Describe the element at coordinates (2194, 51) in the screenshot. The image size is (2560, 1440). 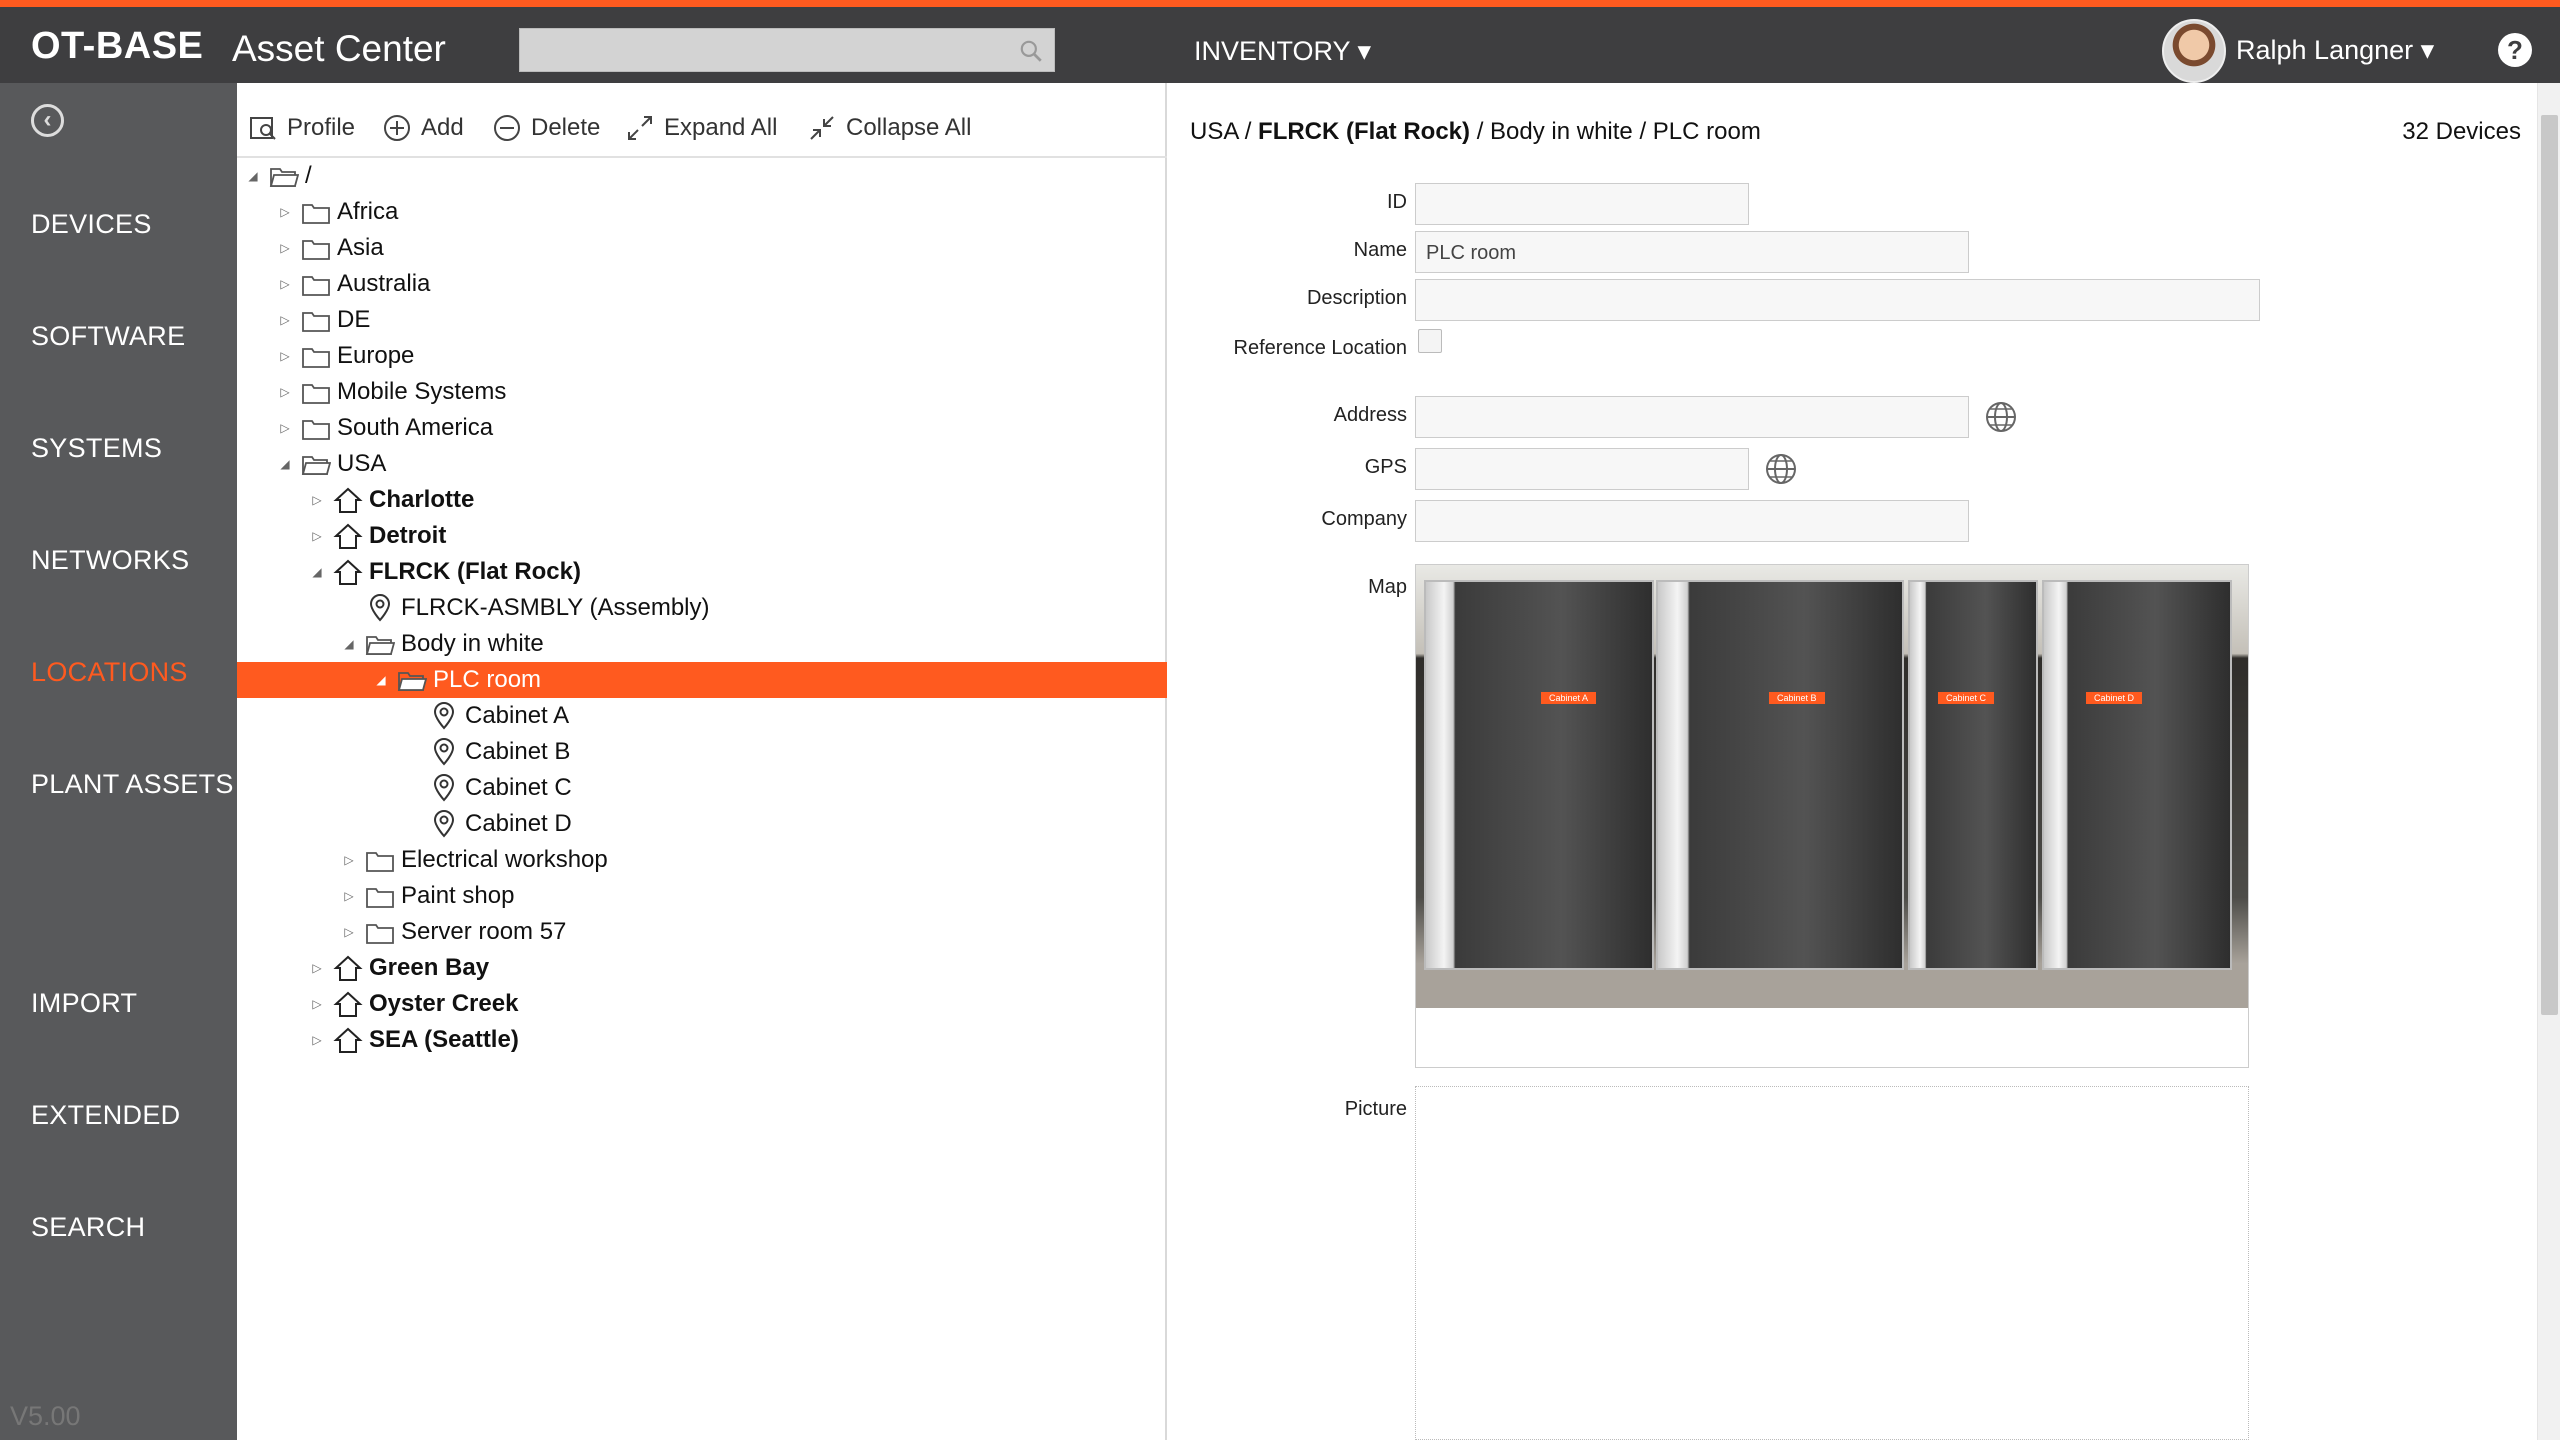
I see `user-avatar` at that location.